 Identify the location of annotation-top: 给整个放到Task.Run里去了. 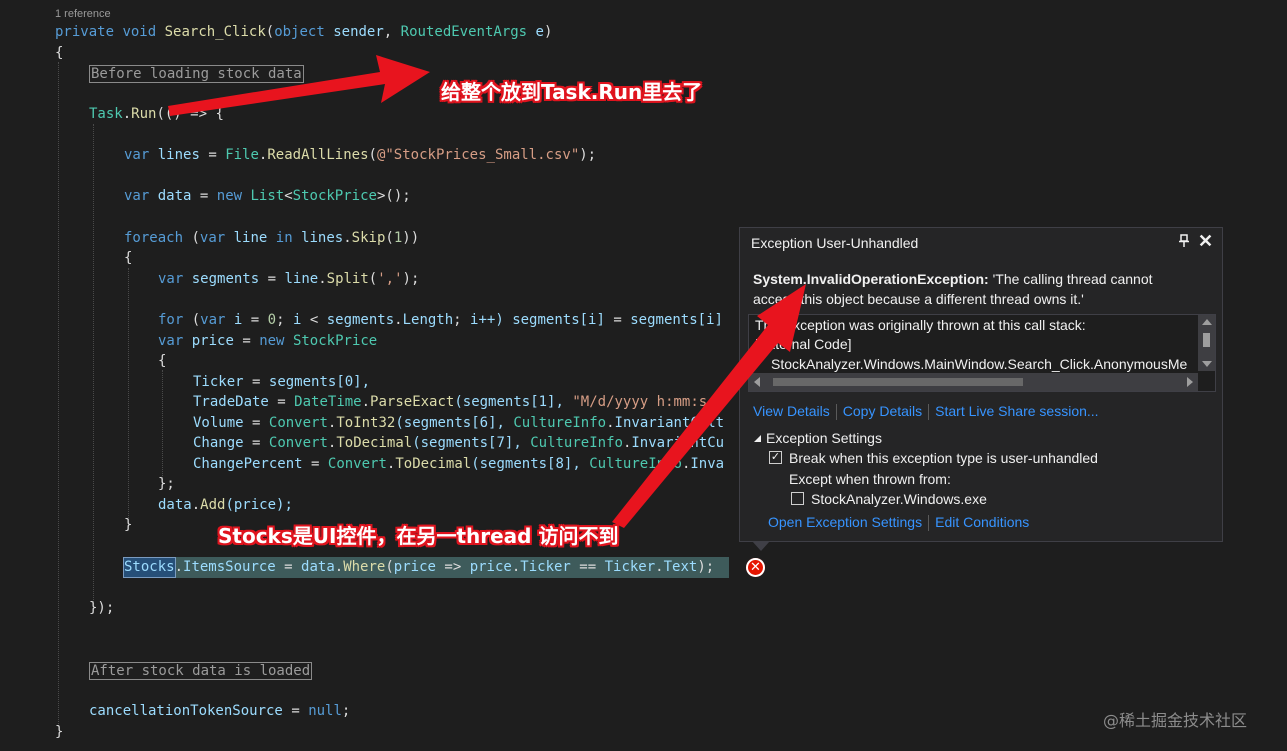
(572, 92).